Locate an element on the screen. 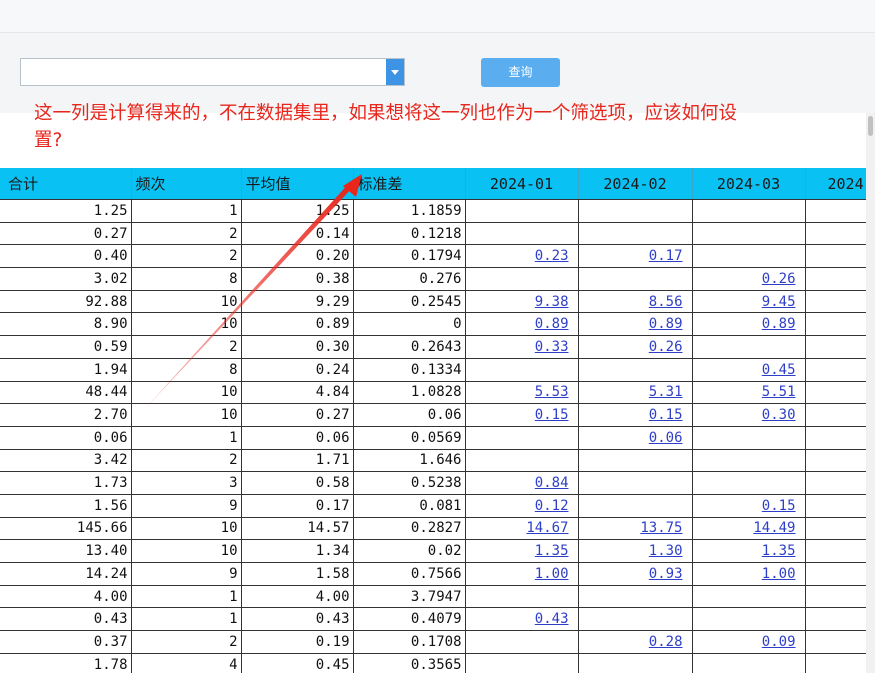 This screenshot has height=673, width=875. table-cell: 0.58 is located at coordinates (297, 483).